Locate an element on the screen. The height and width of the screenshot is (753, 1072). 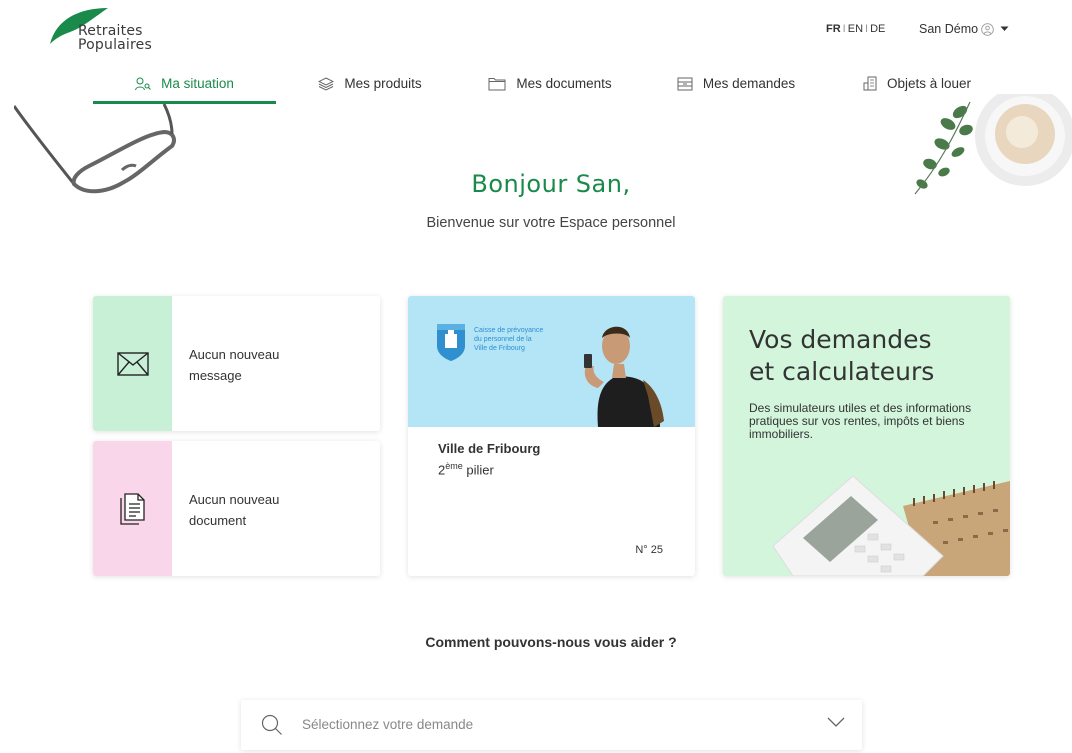
inbox-icon is located at coordinates (685, 83).